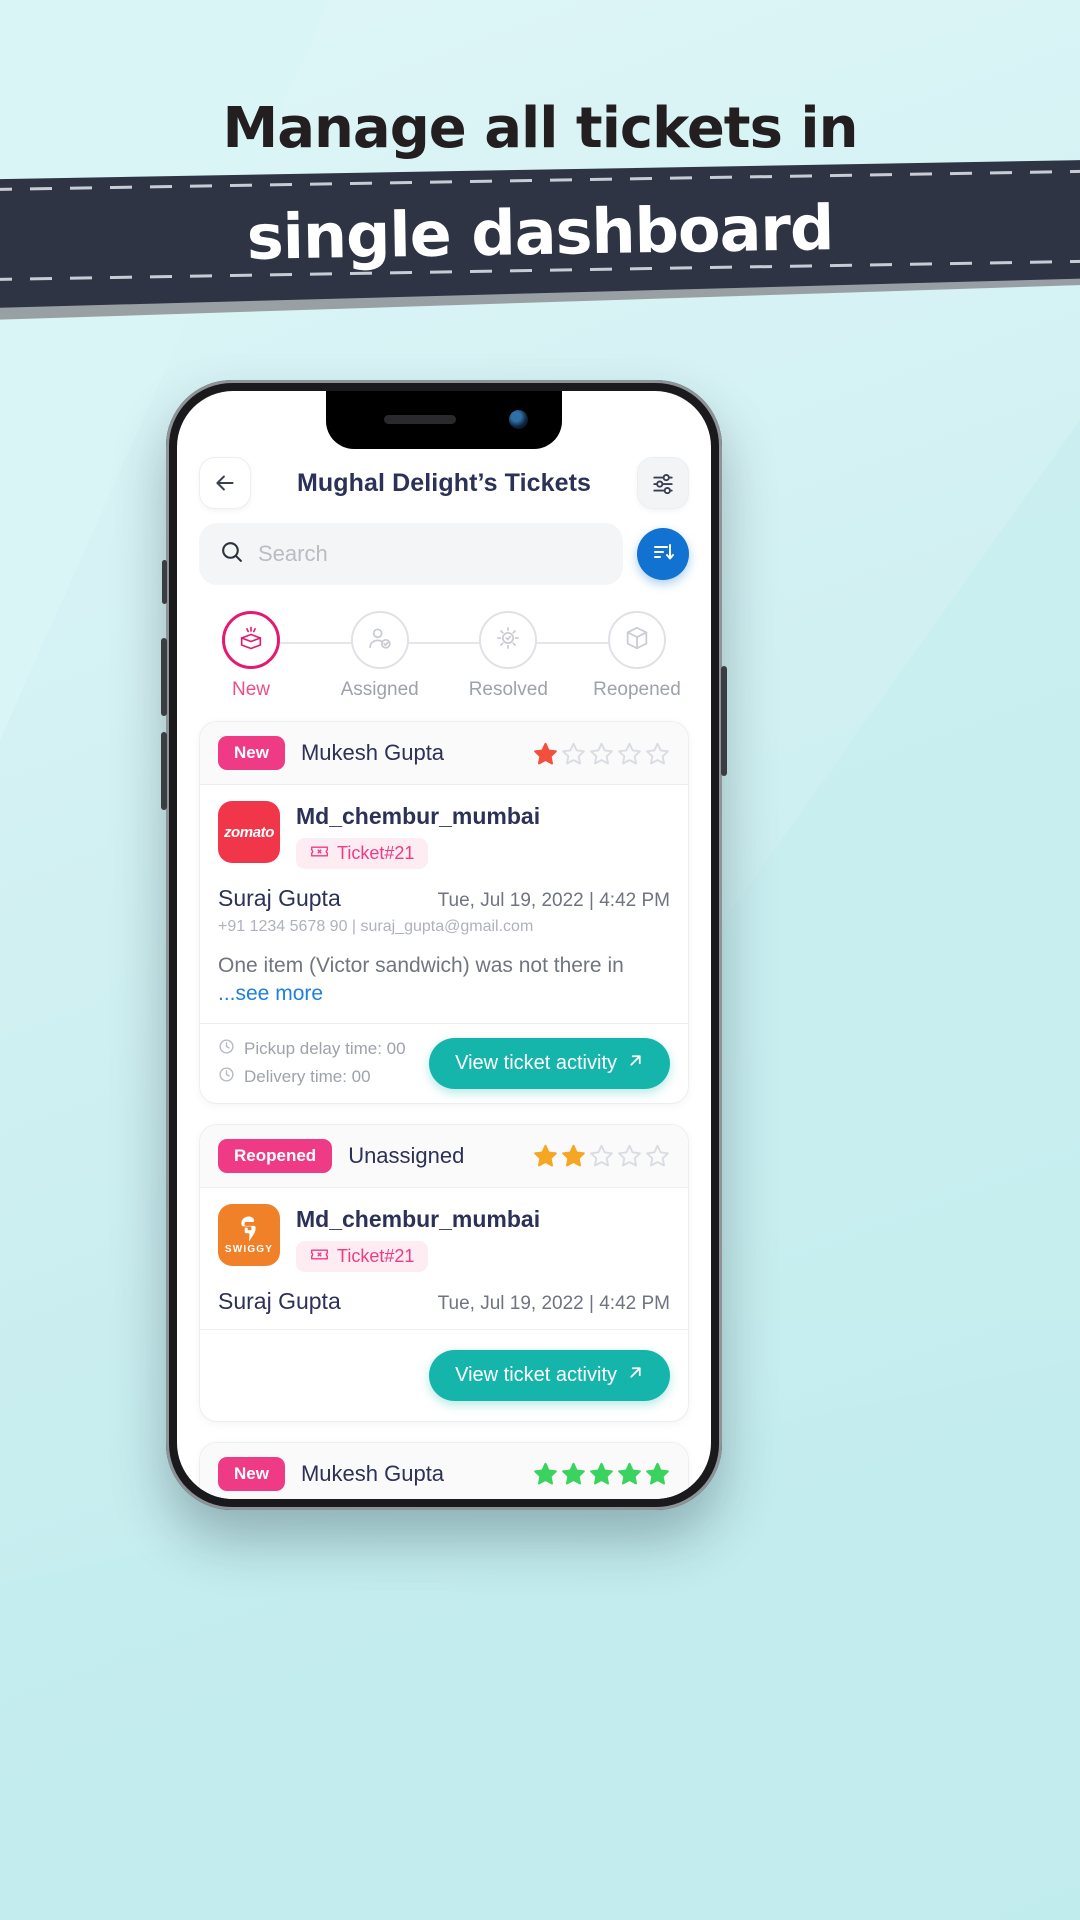 The image size is (1080, 1920). I want to click on sidebar-item-assigned: Assigned, so click(380, 656).